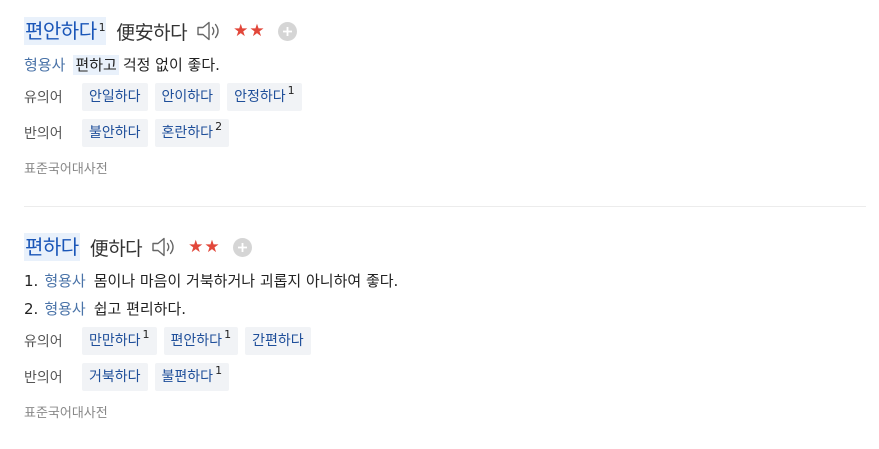  What do you see at coordinates (445, 133) in the screenshot?
I see `antonym-row: 반의어 불안하다 혼란하다 2` at bounding box center [445, 133].